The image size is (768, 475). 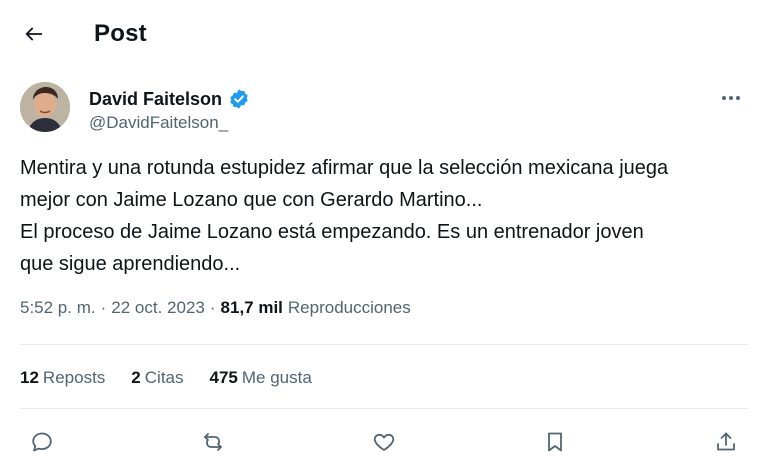 I want to click on top-bar: Post, so click(x=384, y=34).